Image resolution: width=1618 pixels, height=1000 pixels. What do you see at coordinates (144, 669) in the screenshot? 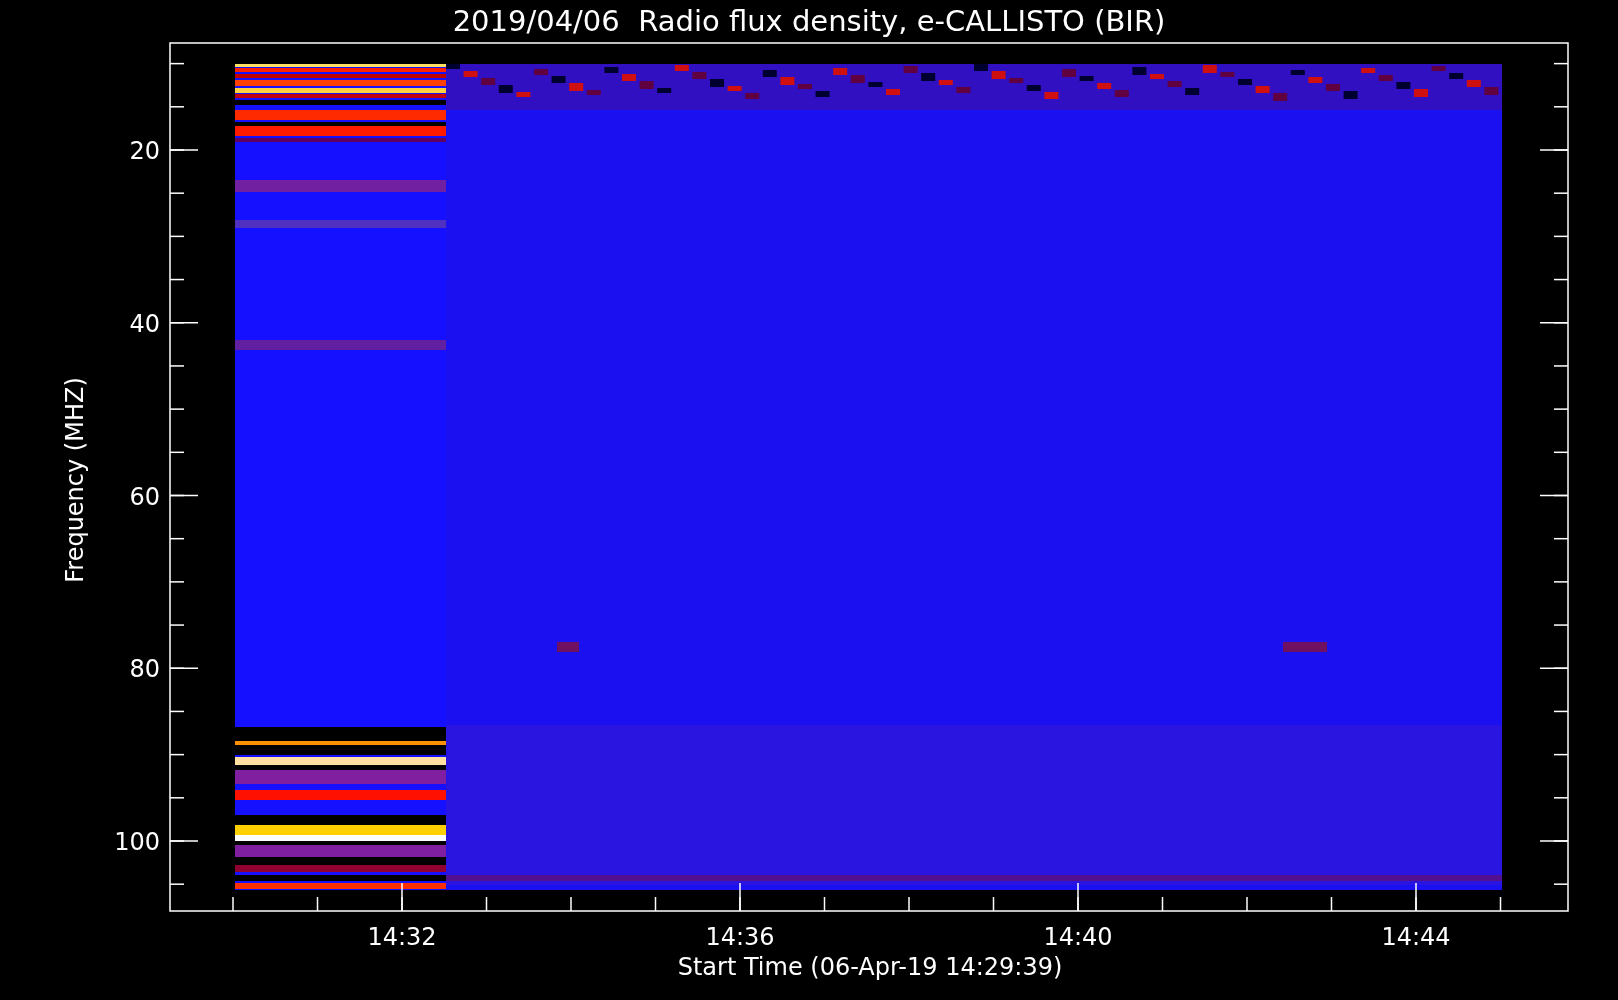
I see `y-tick-label: 80` at bounding box center [144, 669].